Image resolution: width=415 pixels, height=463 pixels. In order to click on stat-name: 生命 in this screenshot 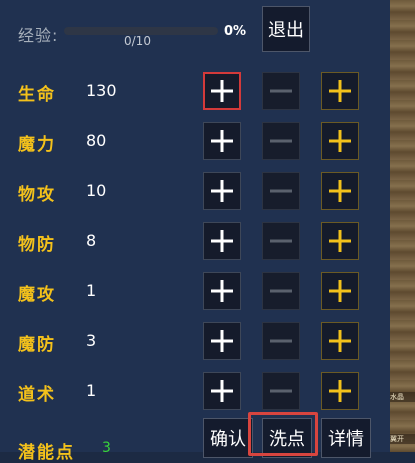, I will do `click(37, 95)`.